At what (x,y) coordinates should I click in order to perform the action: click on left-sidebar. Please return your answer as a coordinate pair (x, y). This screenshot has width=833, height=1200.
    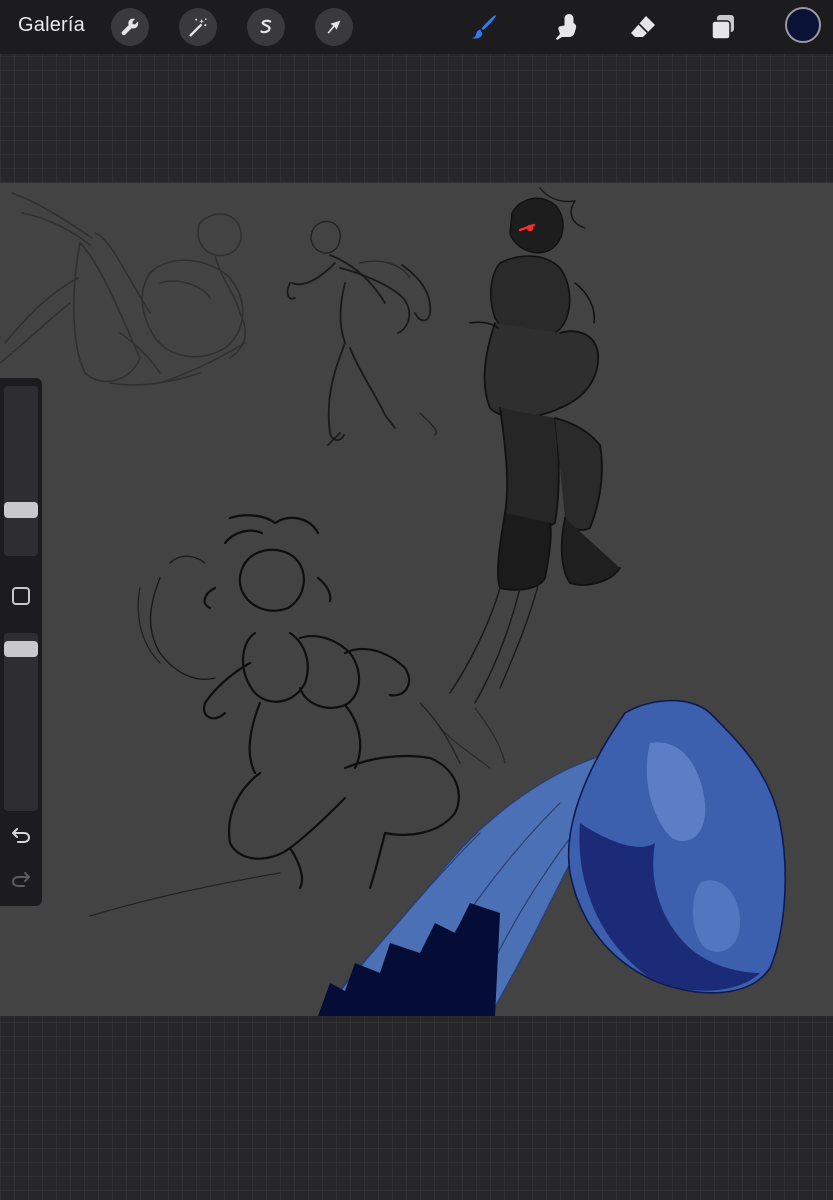
    Looking at the image, I should click on (21, 642).